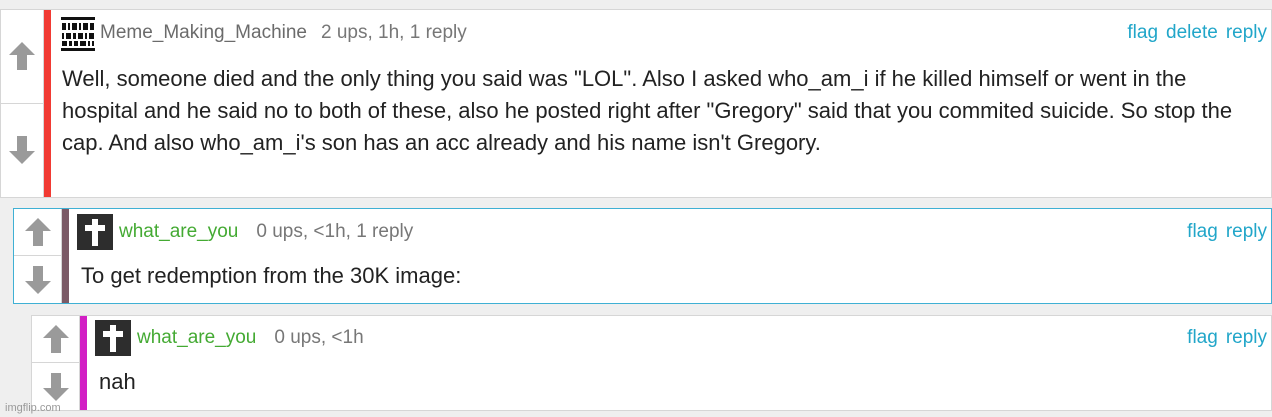 The height and width of the screenshot is (417, 1272). What do you see at coordinates (271, 275) in the screenshot?
I see `comment-body: To get redemption from the 30K image:` at bounding box center [271, 275].